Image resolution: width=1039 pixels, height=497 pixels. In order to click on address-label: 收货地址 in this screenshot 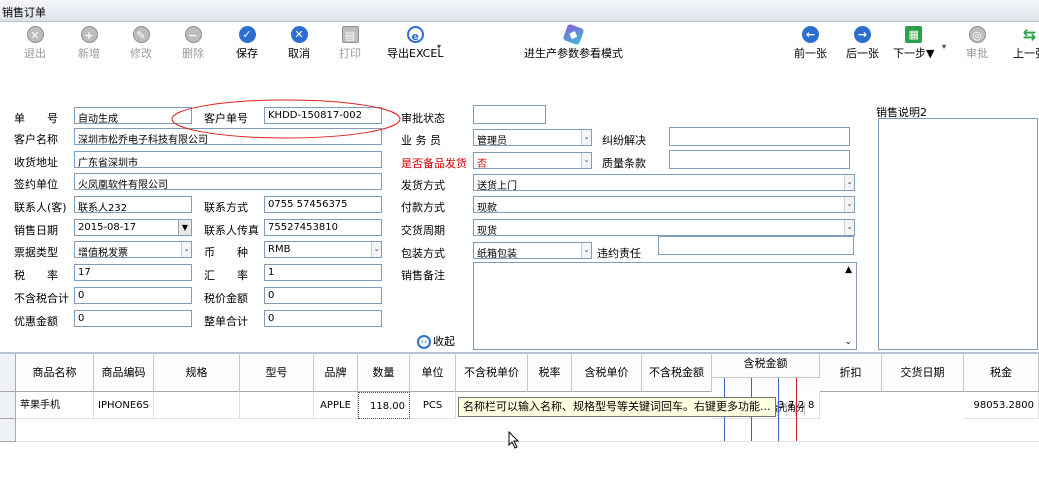, I will do `click(36, 162)`.